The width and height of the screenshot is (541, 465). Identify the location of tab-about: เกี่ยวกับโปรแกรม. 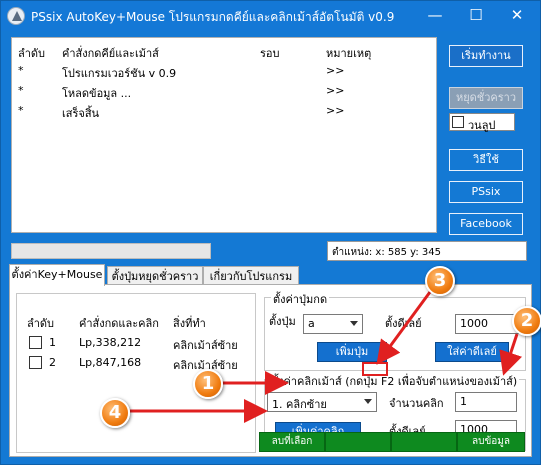
(251, 276).